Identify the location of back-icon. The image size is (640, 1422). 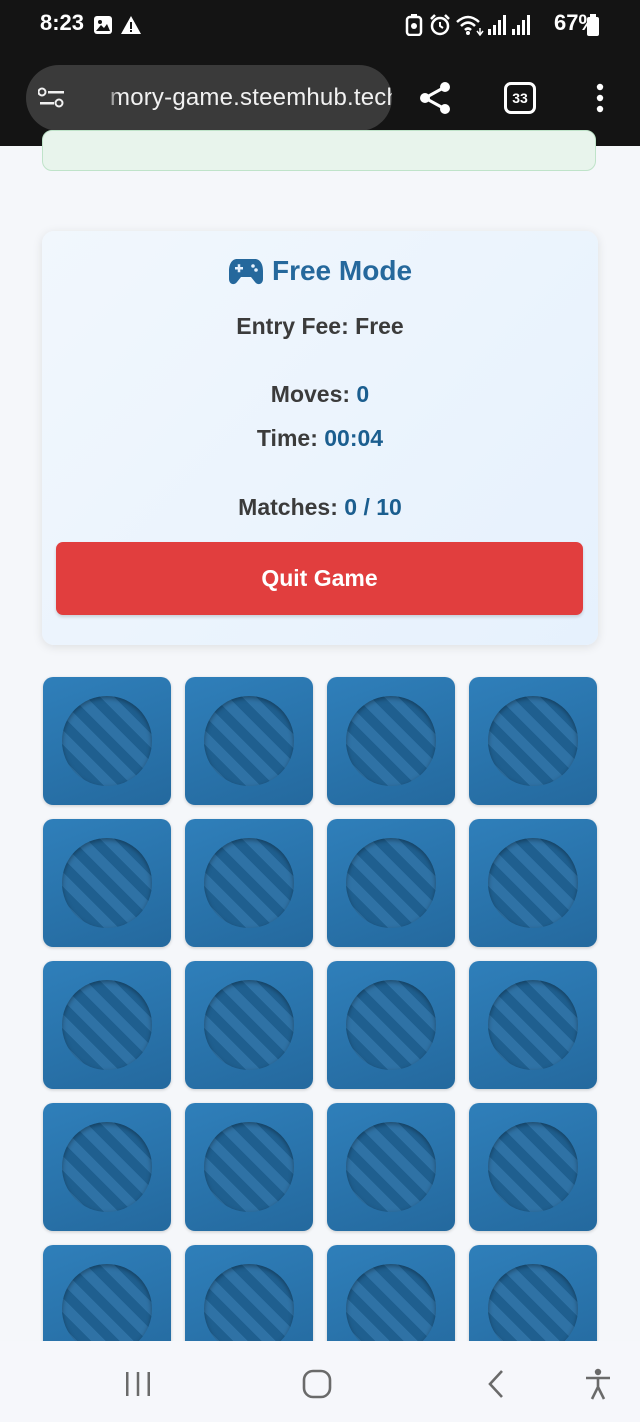
(496, 1384).